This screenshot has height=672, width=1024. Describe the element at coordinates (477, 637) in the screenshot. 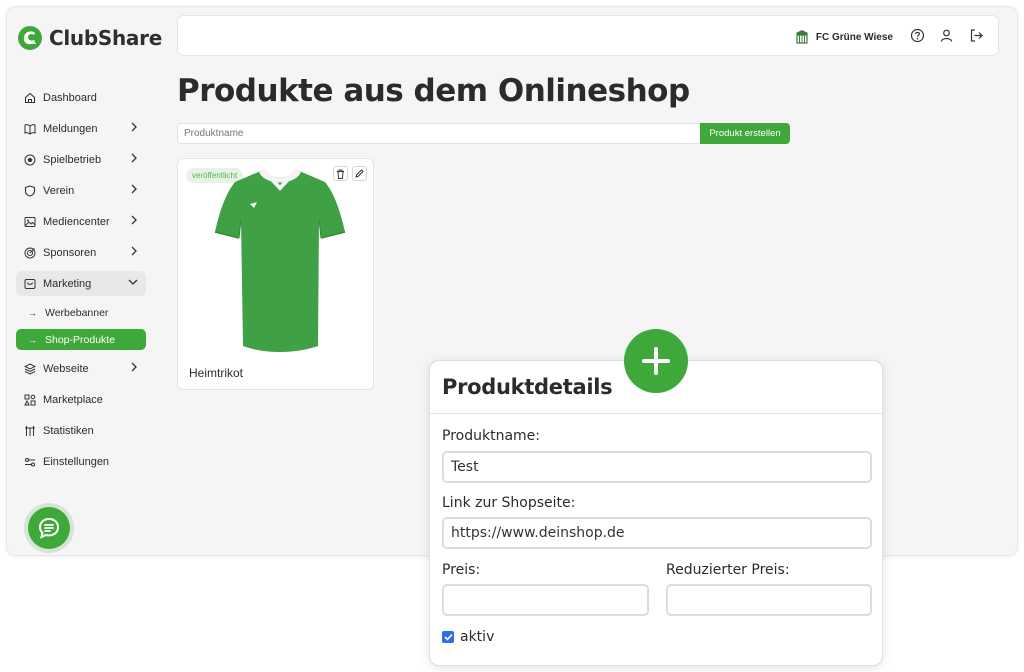

I see `active-label: aktiv` at that location.